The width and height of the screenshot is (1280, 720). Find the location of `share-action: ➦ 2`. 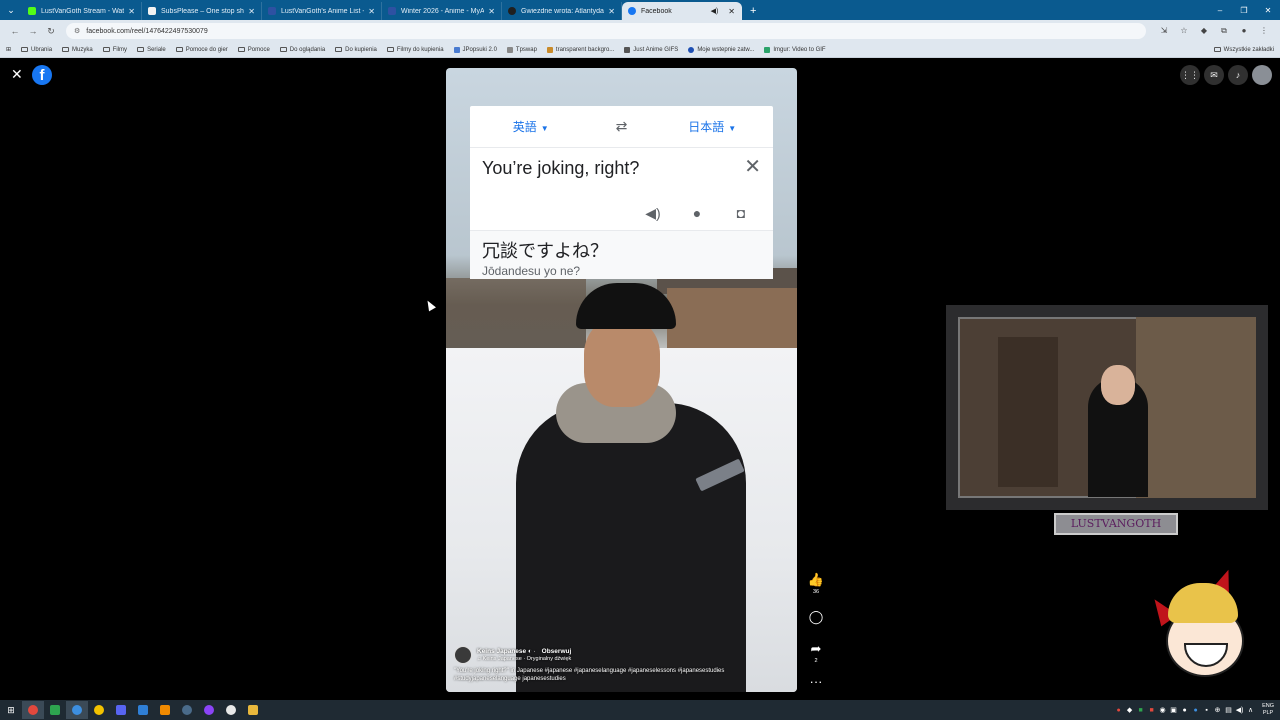

share-action: ➦ 2 is located at coordinates (816, 652).